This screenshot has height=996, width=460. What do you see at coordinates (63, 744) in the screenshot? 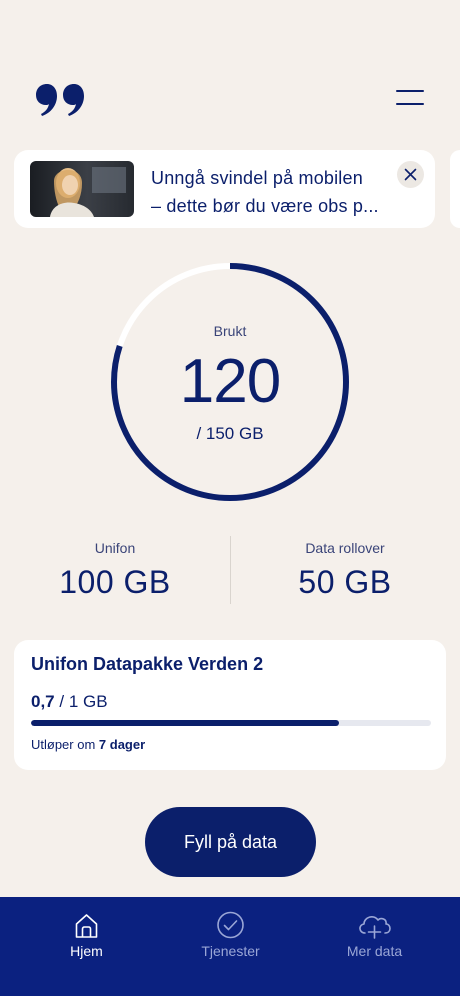
I see `expiry-prefix: Utløper om` at bounding box center [63, 744].